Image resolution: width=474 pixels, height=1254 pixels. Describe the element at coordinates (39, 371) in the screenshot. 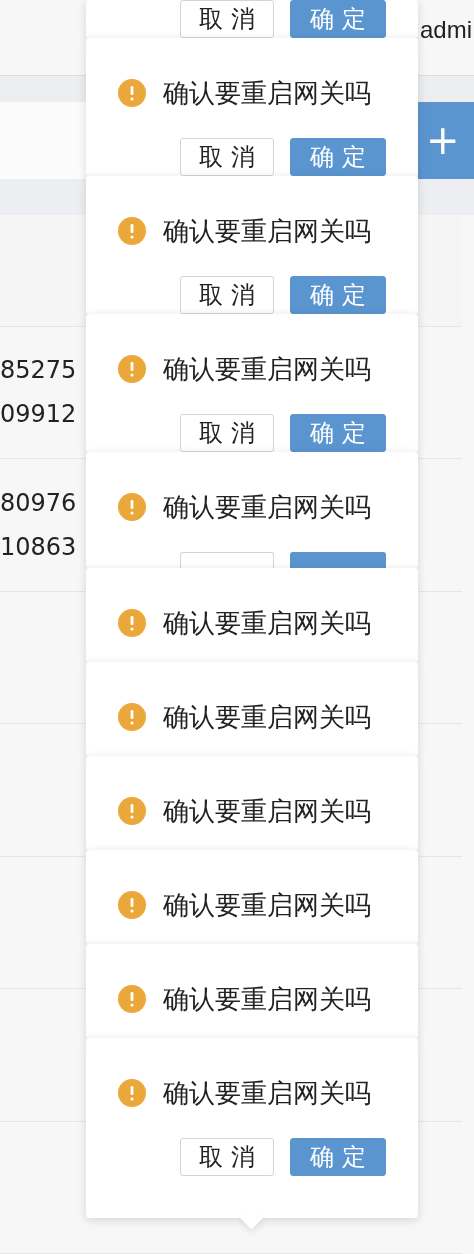

I see `table-cell-text: 85275` at that location.